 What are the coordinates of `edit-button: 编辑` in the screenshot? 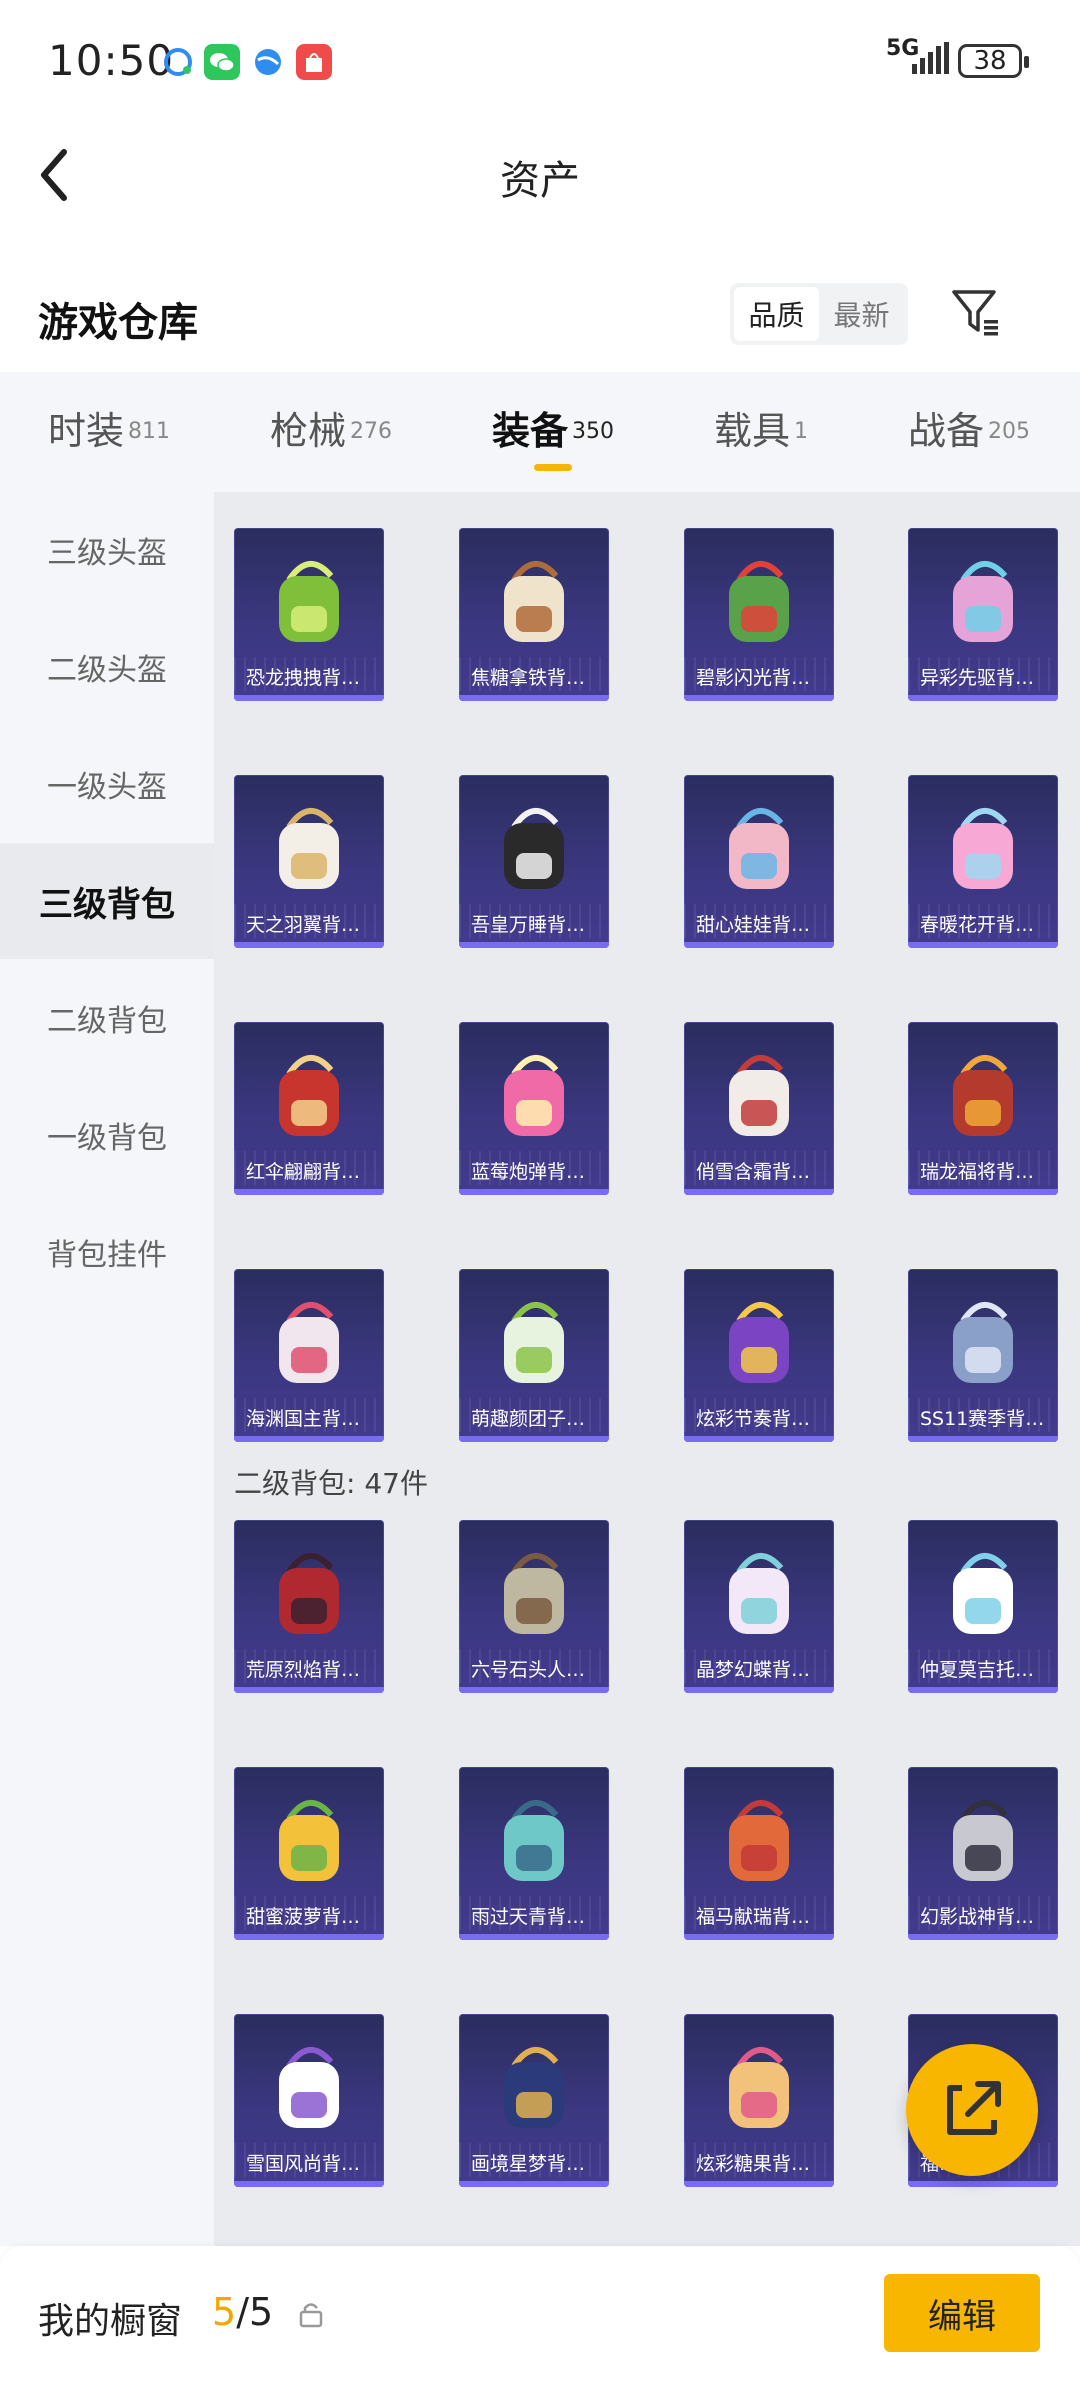 It's located at (962, 2313).